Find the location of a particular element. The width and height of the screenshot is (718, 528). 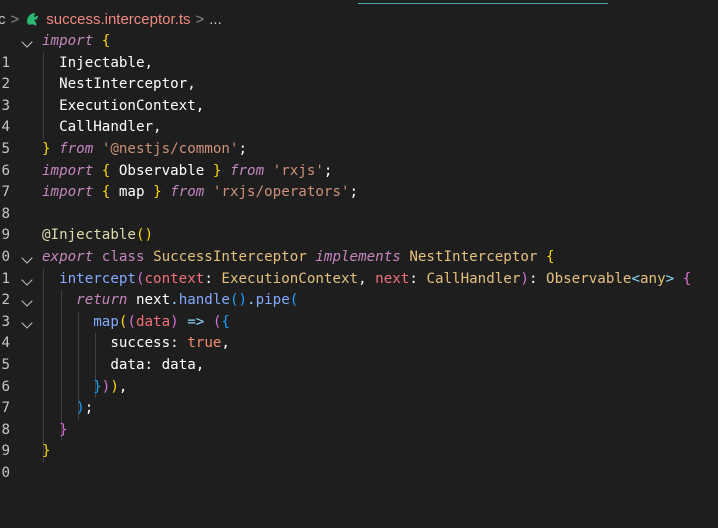

keyword: implements is located at coordinates (358, 256).